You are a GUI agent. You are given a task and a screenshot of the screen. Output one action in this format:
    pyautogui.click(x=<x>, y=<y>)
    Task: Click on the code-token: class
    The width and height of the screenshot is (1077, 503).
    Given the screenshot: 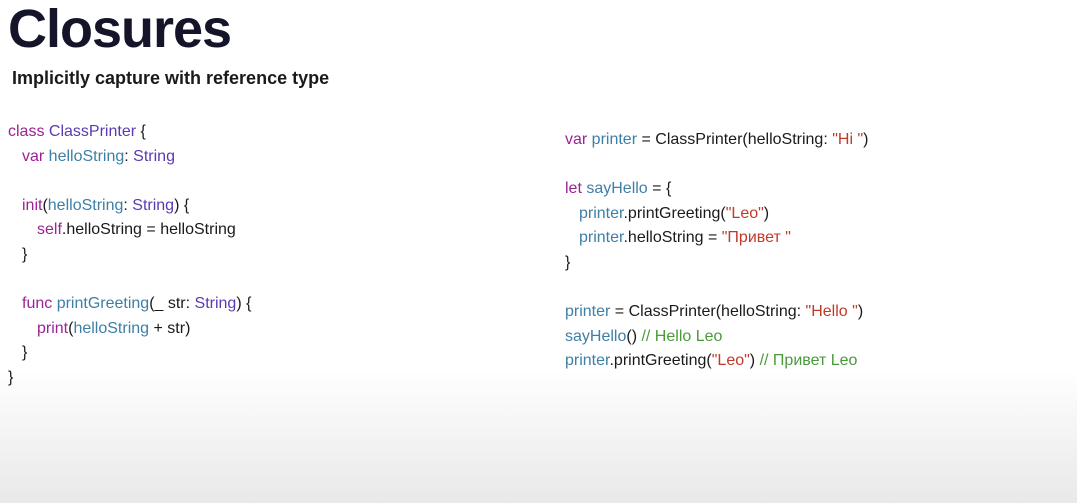 What is the action you would take?
    pyautogui.click(x=28, y=131)
    